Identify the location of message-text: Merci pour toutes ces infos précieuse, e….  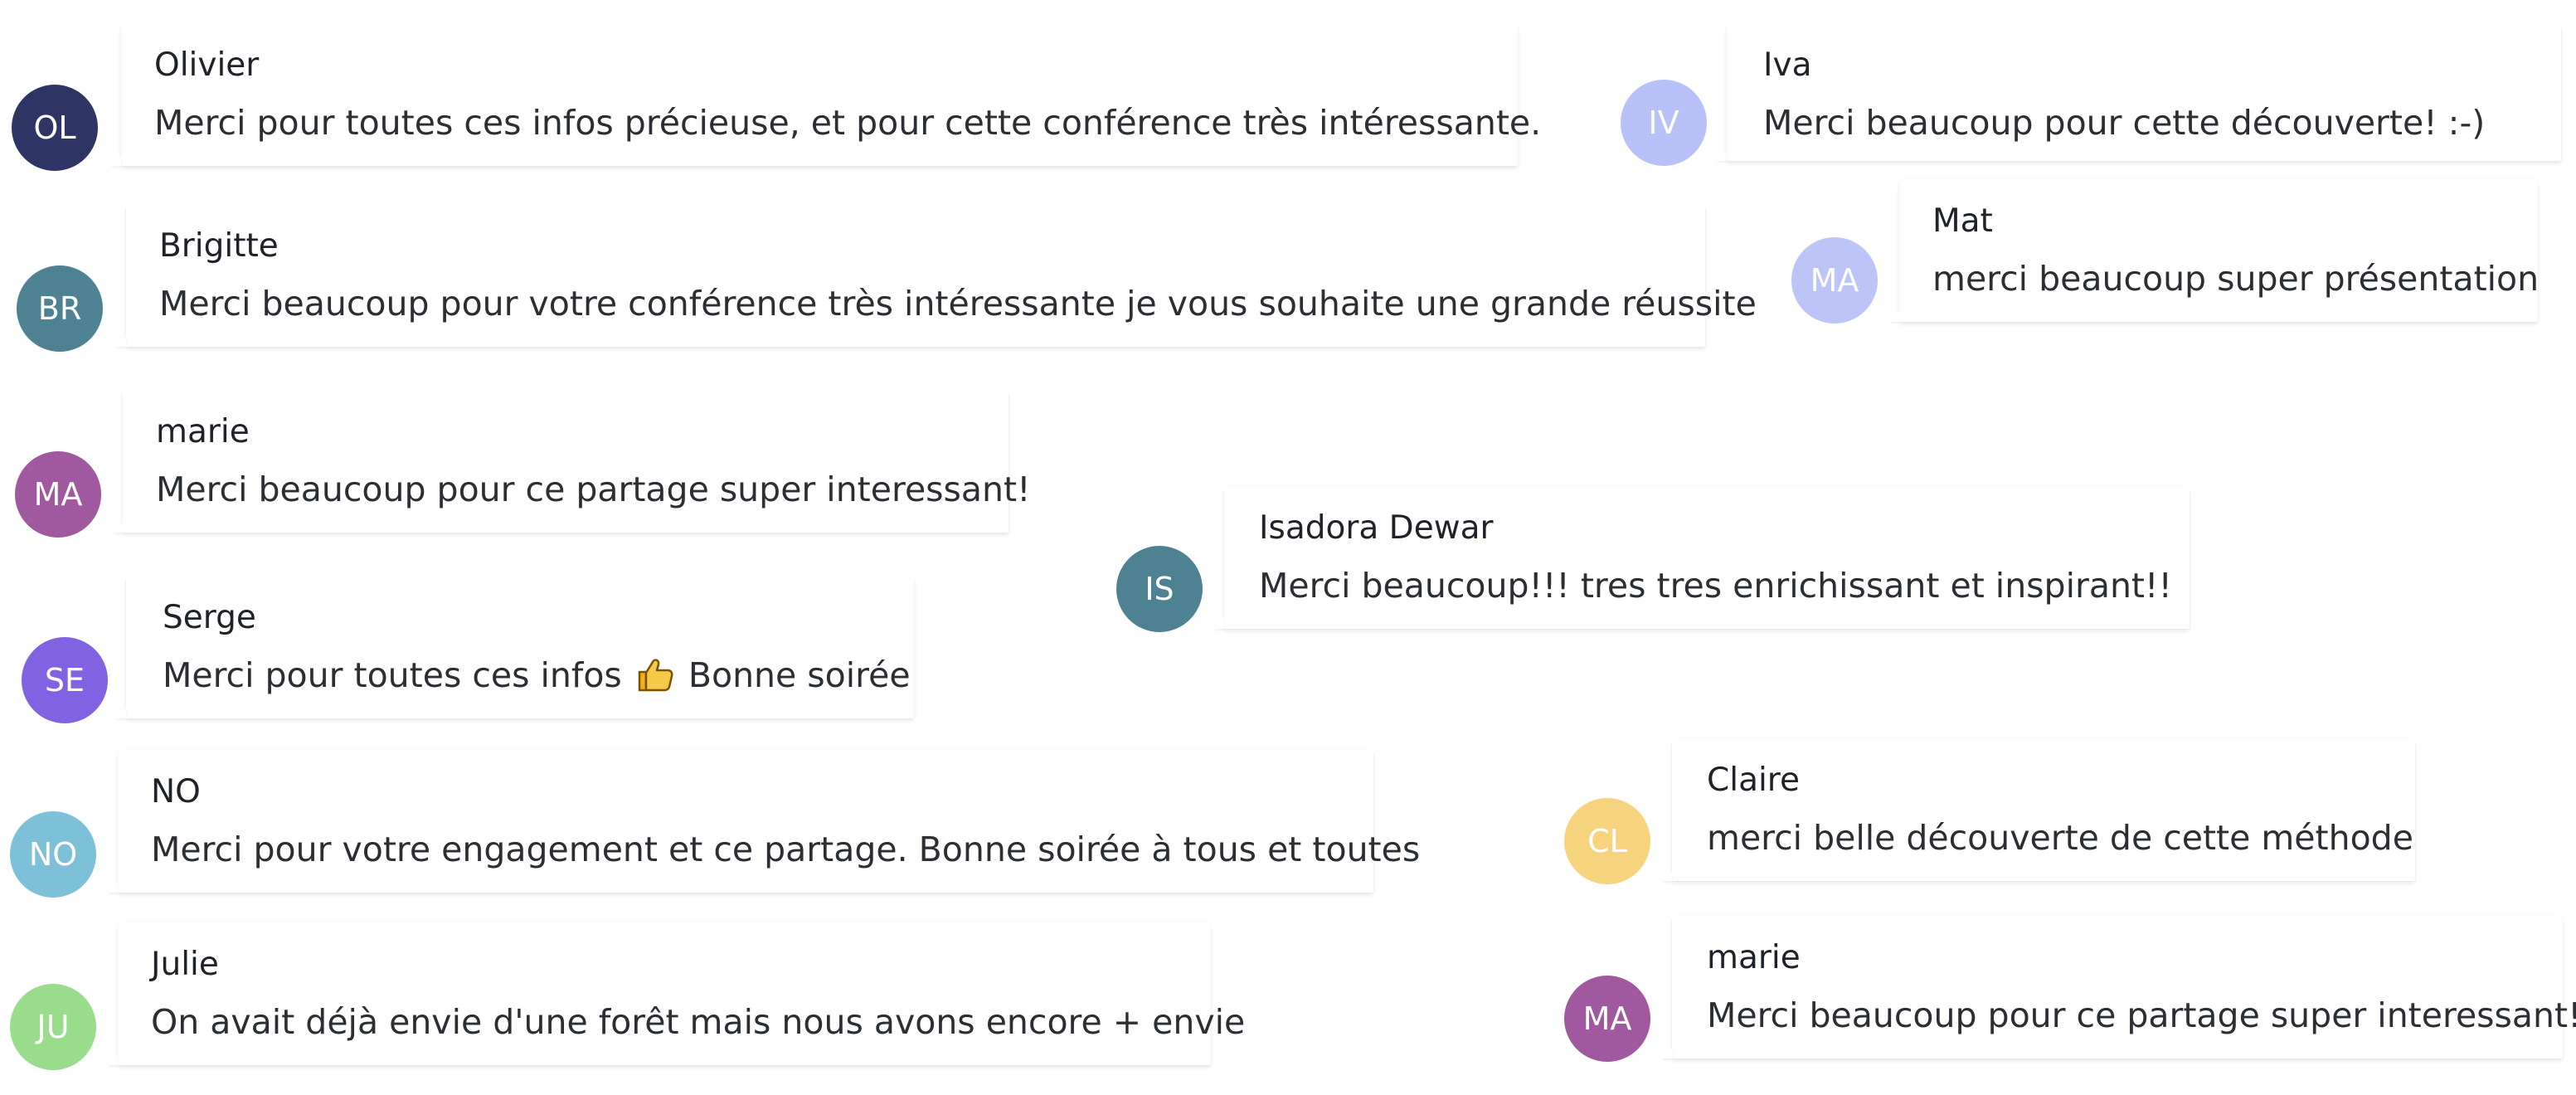
(848, 123).